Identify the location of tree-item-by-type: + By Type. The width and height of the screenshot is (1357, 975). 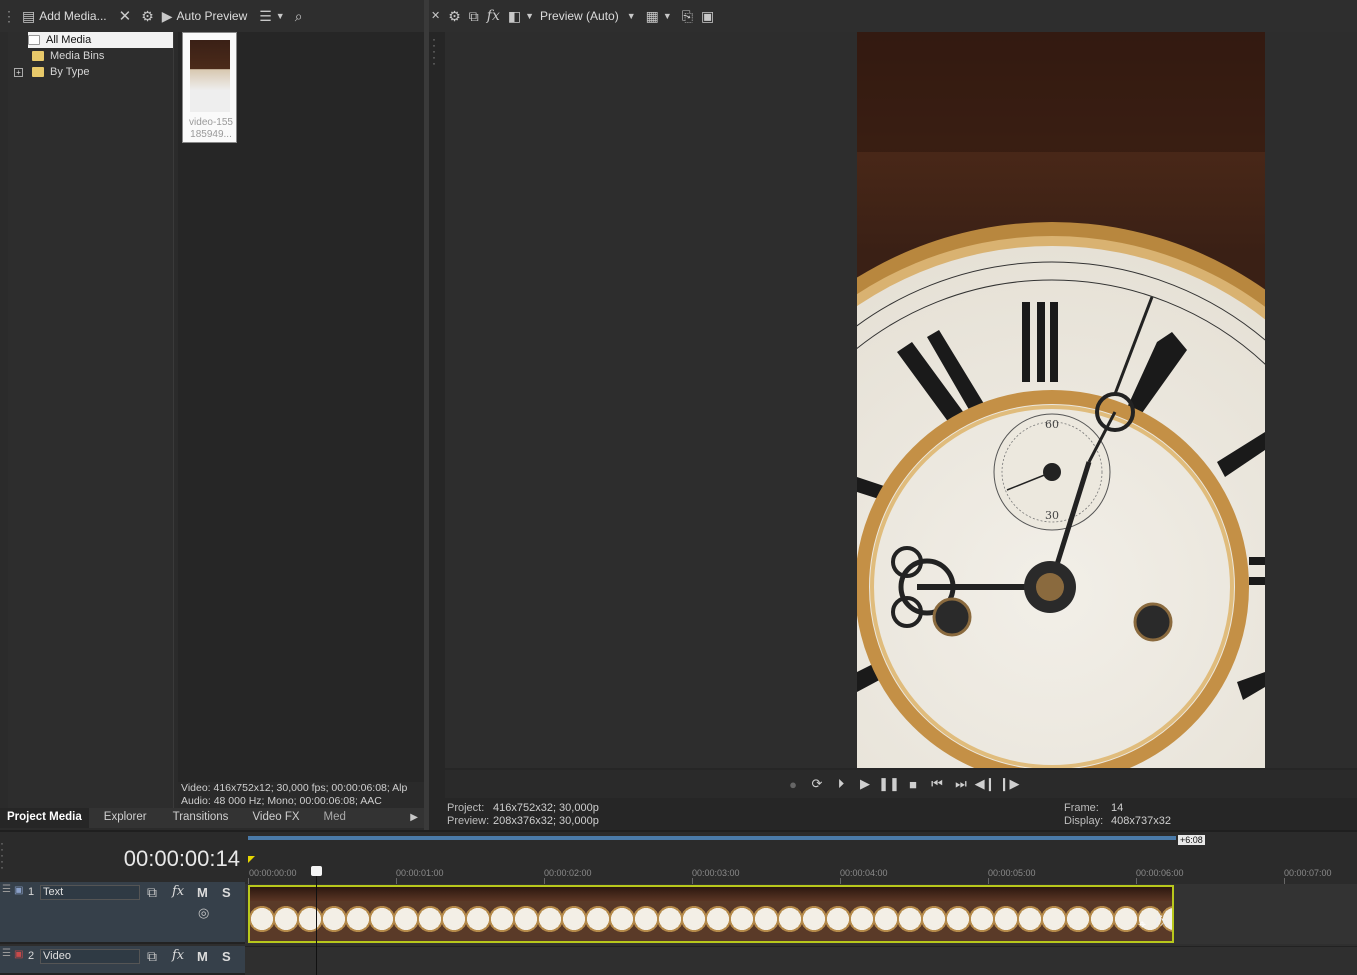
(52, 72).